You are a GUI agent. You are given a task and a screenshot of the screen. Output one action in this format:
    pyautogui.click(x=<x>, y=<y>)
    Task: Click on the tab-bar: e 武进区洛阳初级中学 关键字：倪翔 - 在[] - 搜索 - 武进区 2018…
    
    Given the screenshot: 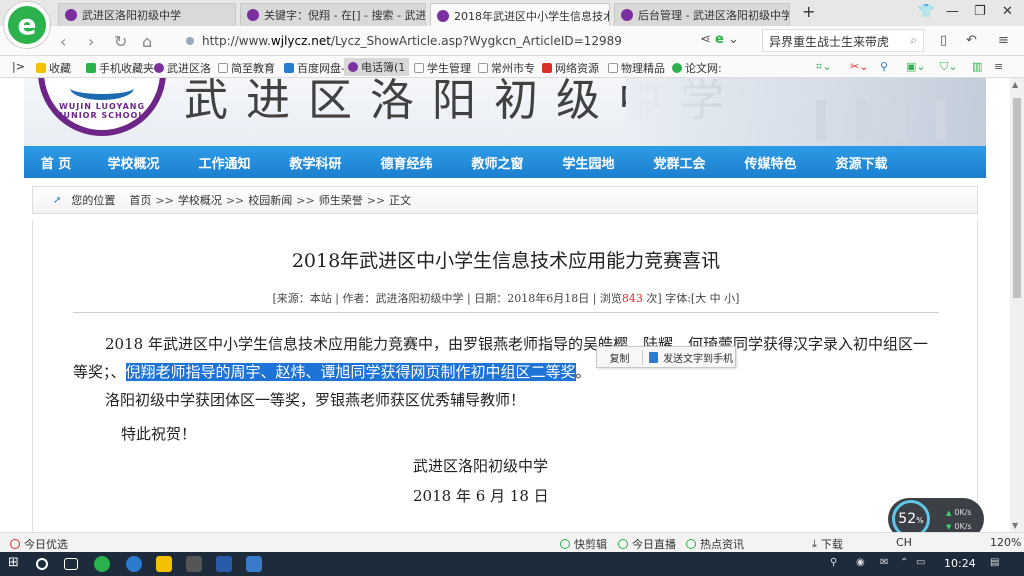 What is the action you would take?
    pyautogui.click(x=512, y=24)
    